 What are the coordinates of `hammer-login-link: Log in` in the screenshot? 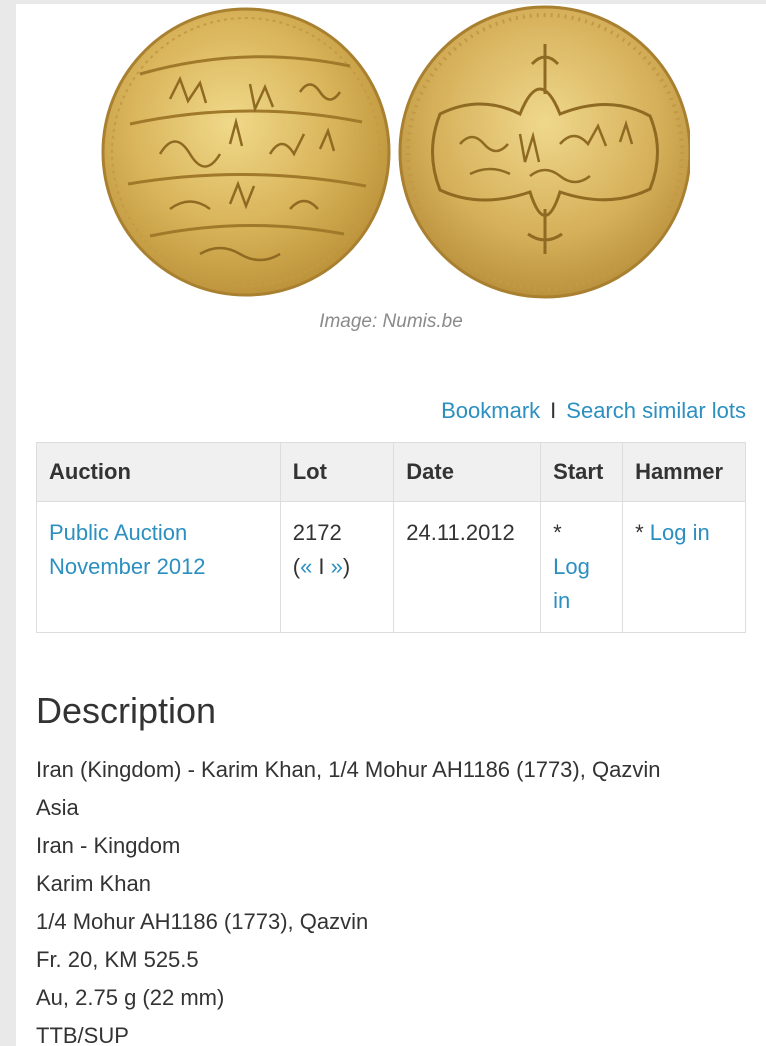 It's located at (680, 532).